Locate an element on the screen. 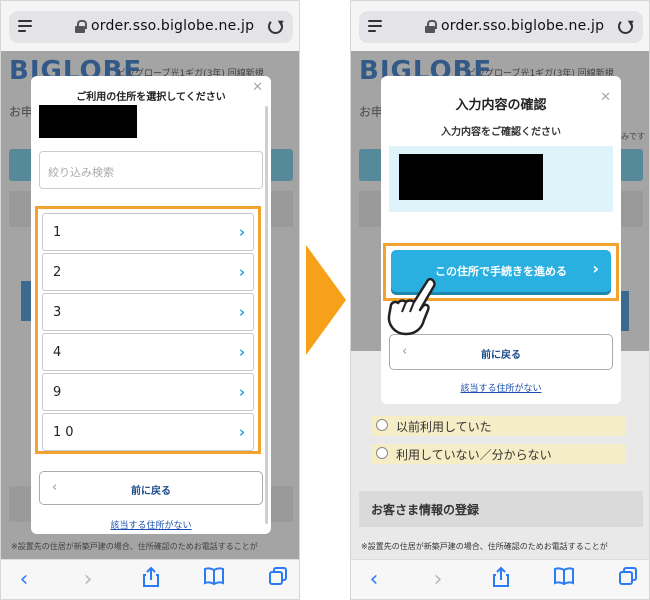  modal-title: 入力内容の確認 is located at coordinates (501, 105).